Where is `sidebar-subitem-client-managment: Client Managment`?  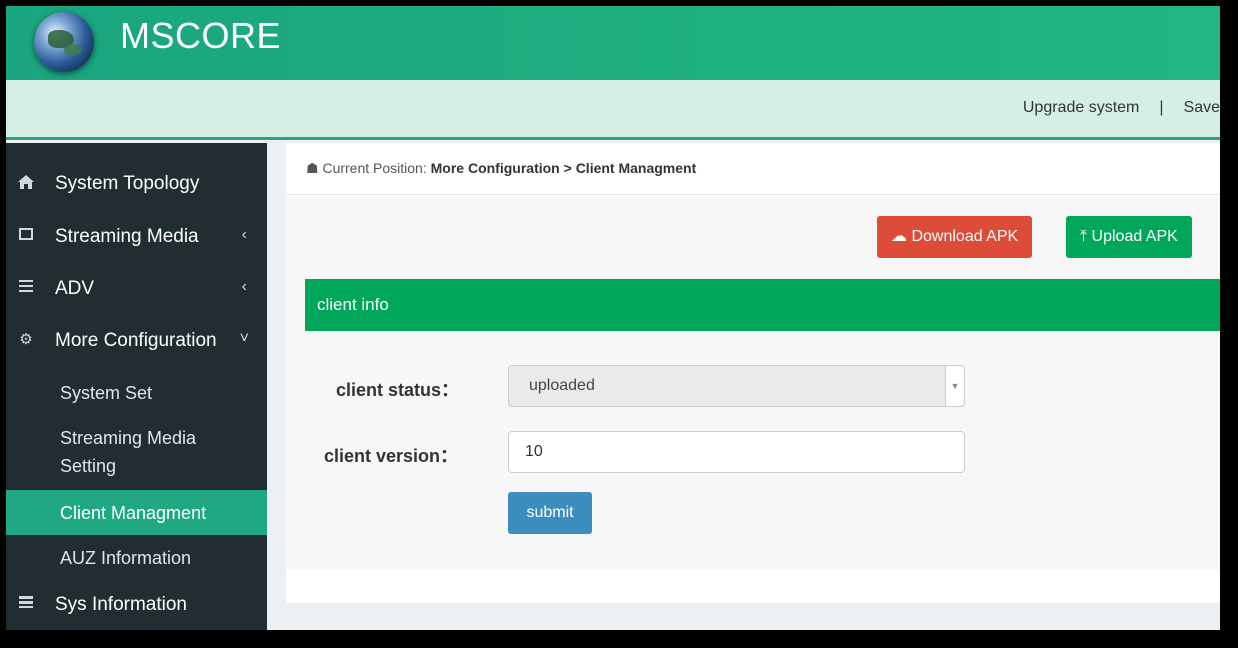 sidebar-subitem-client-managment: Client Managment is located at coordinates (136, 512).